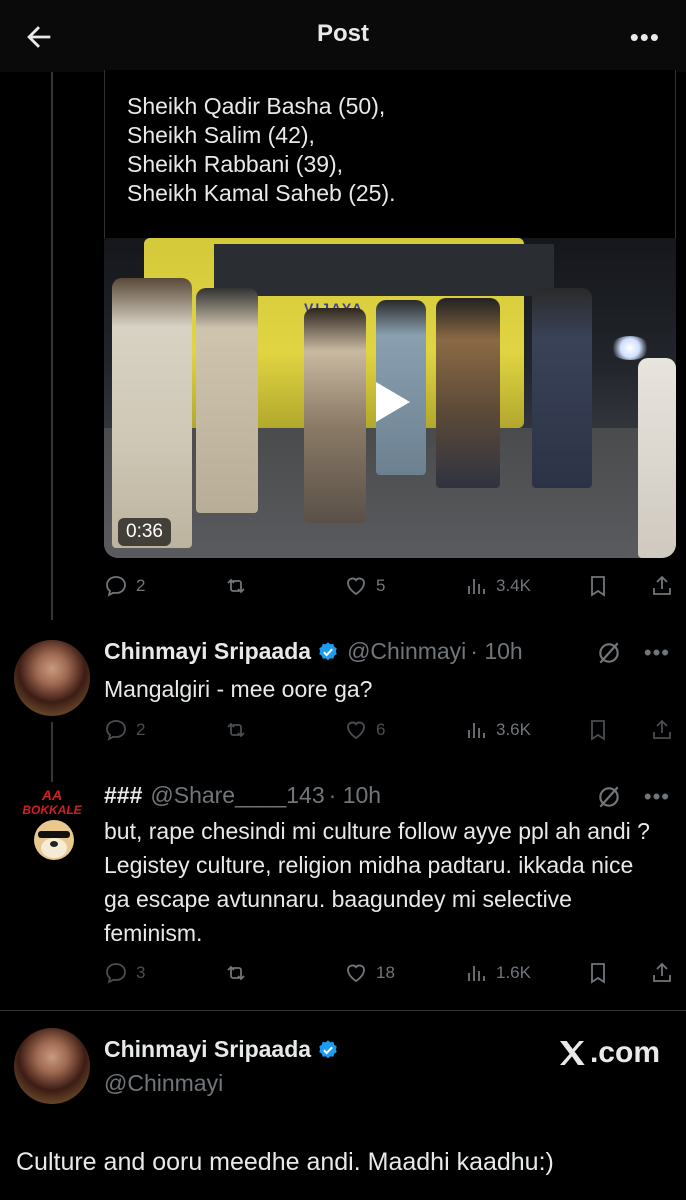  I want to click on quoted-line: Sheikh Rabbani (39),, so click(235, 164).